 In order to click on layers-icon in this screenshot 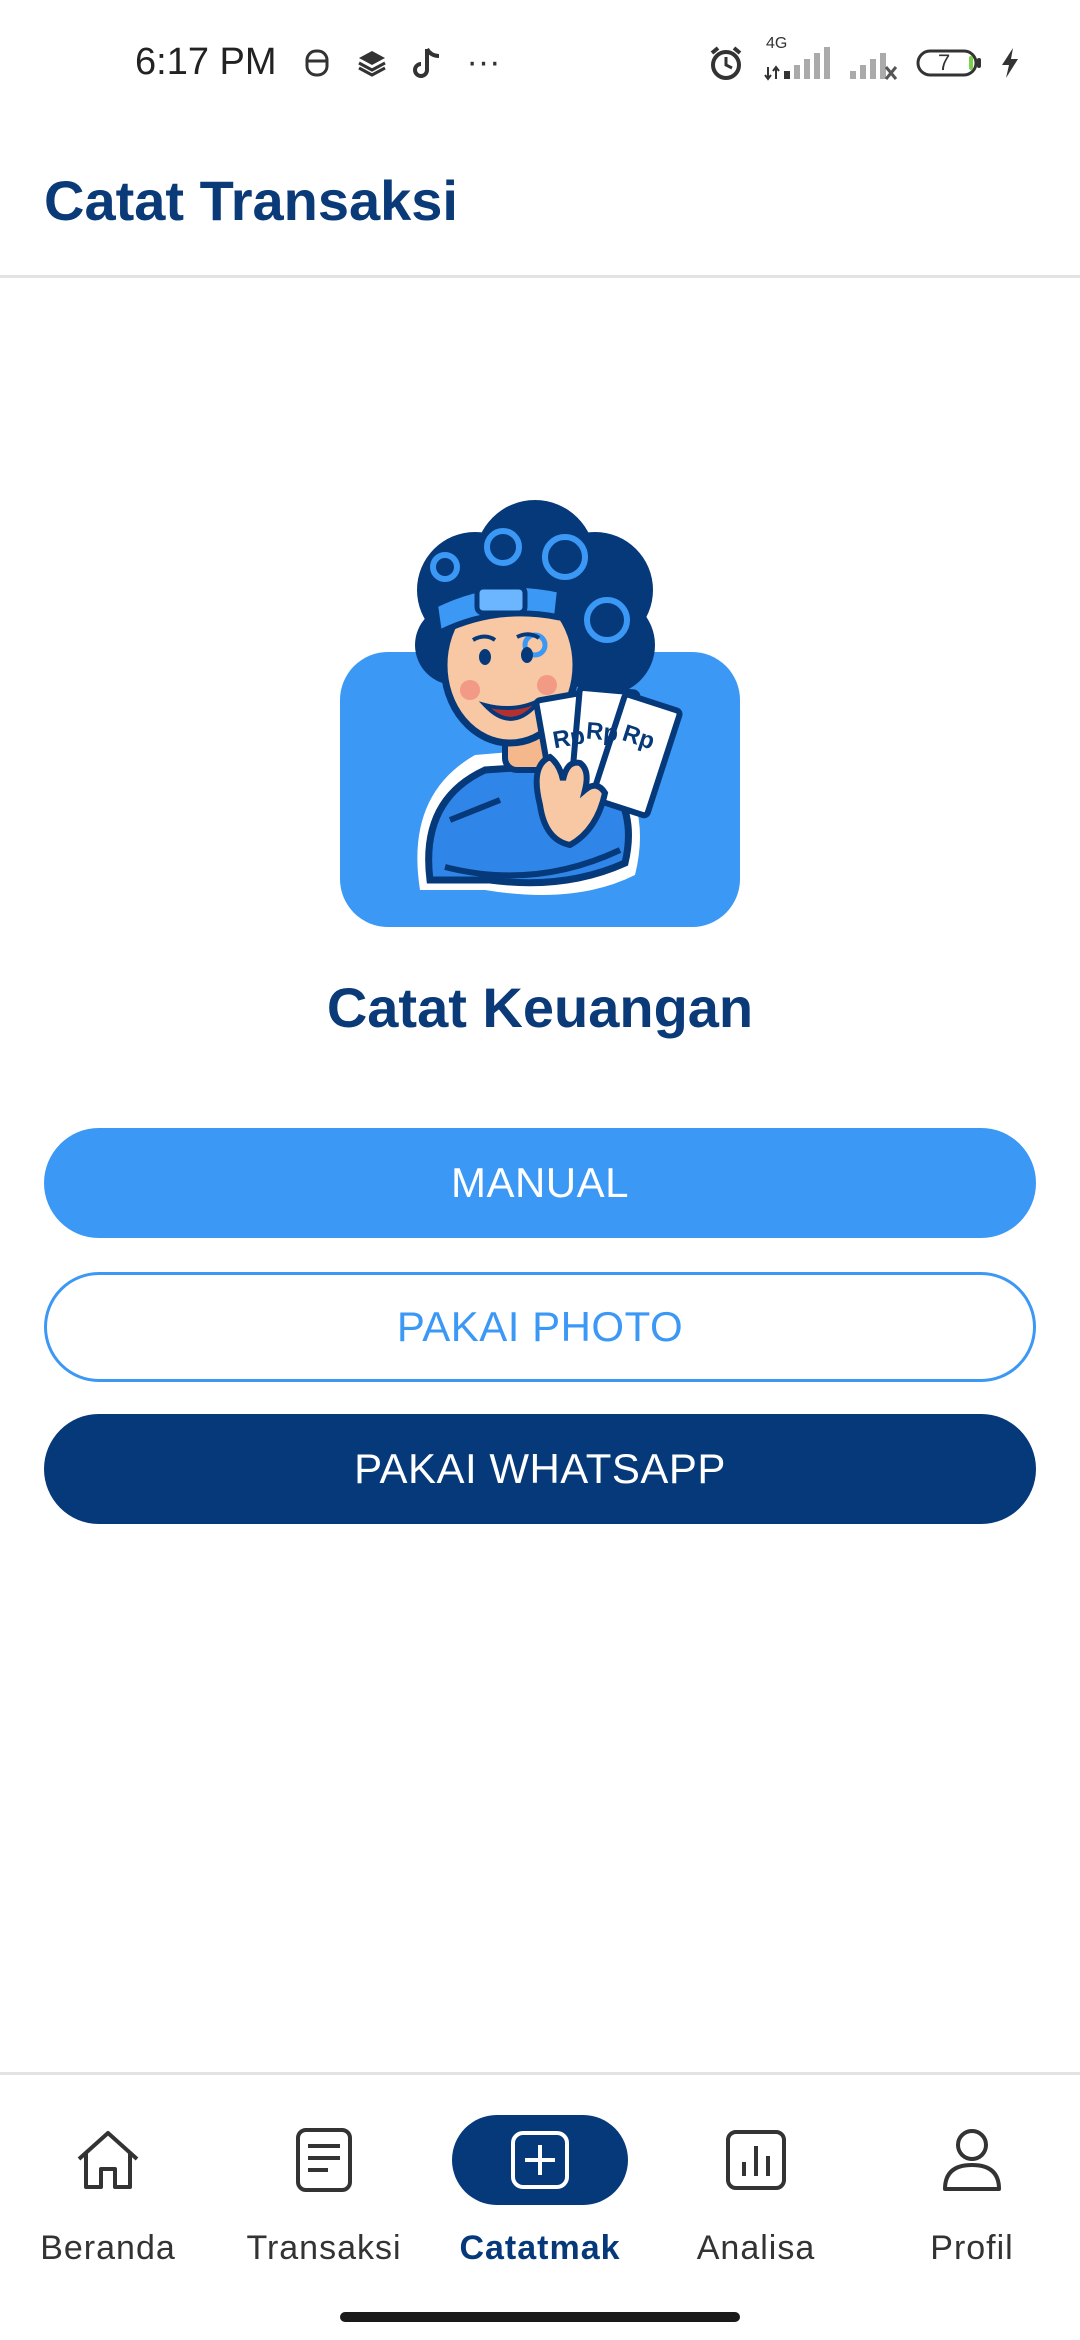, I will do `click(372, 63)`.